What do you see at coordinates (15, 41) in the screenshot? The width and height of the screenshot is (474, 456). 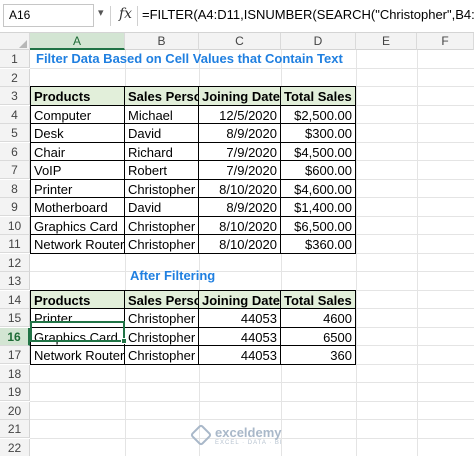 I see `select-all-button` at bounding box center [15, 41].